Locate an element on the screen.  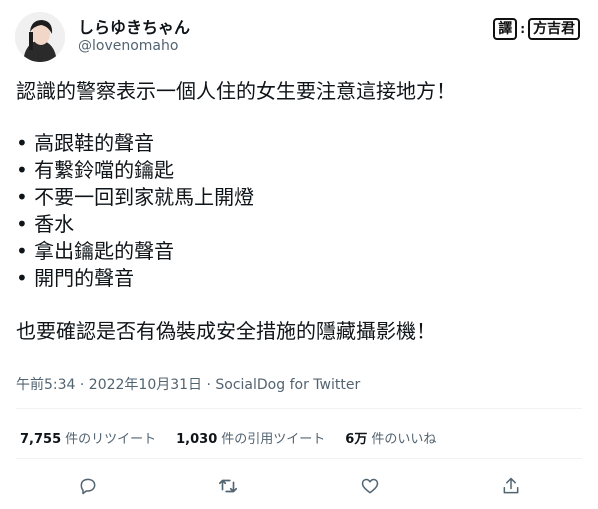
retweets-stat: 7,755 件のリツイート is located at coordinates (88, 437).